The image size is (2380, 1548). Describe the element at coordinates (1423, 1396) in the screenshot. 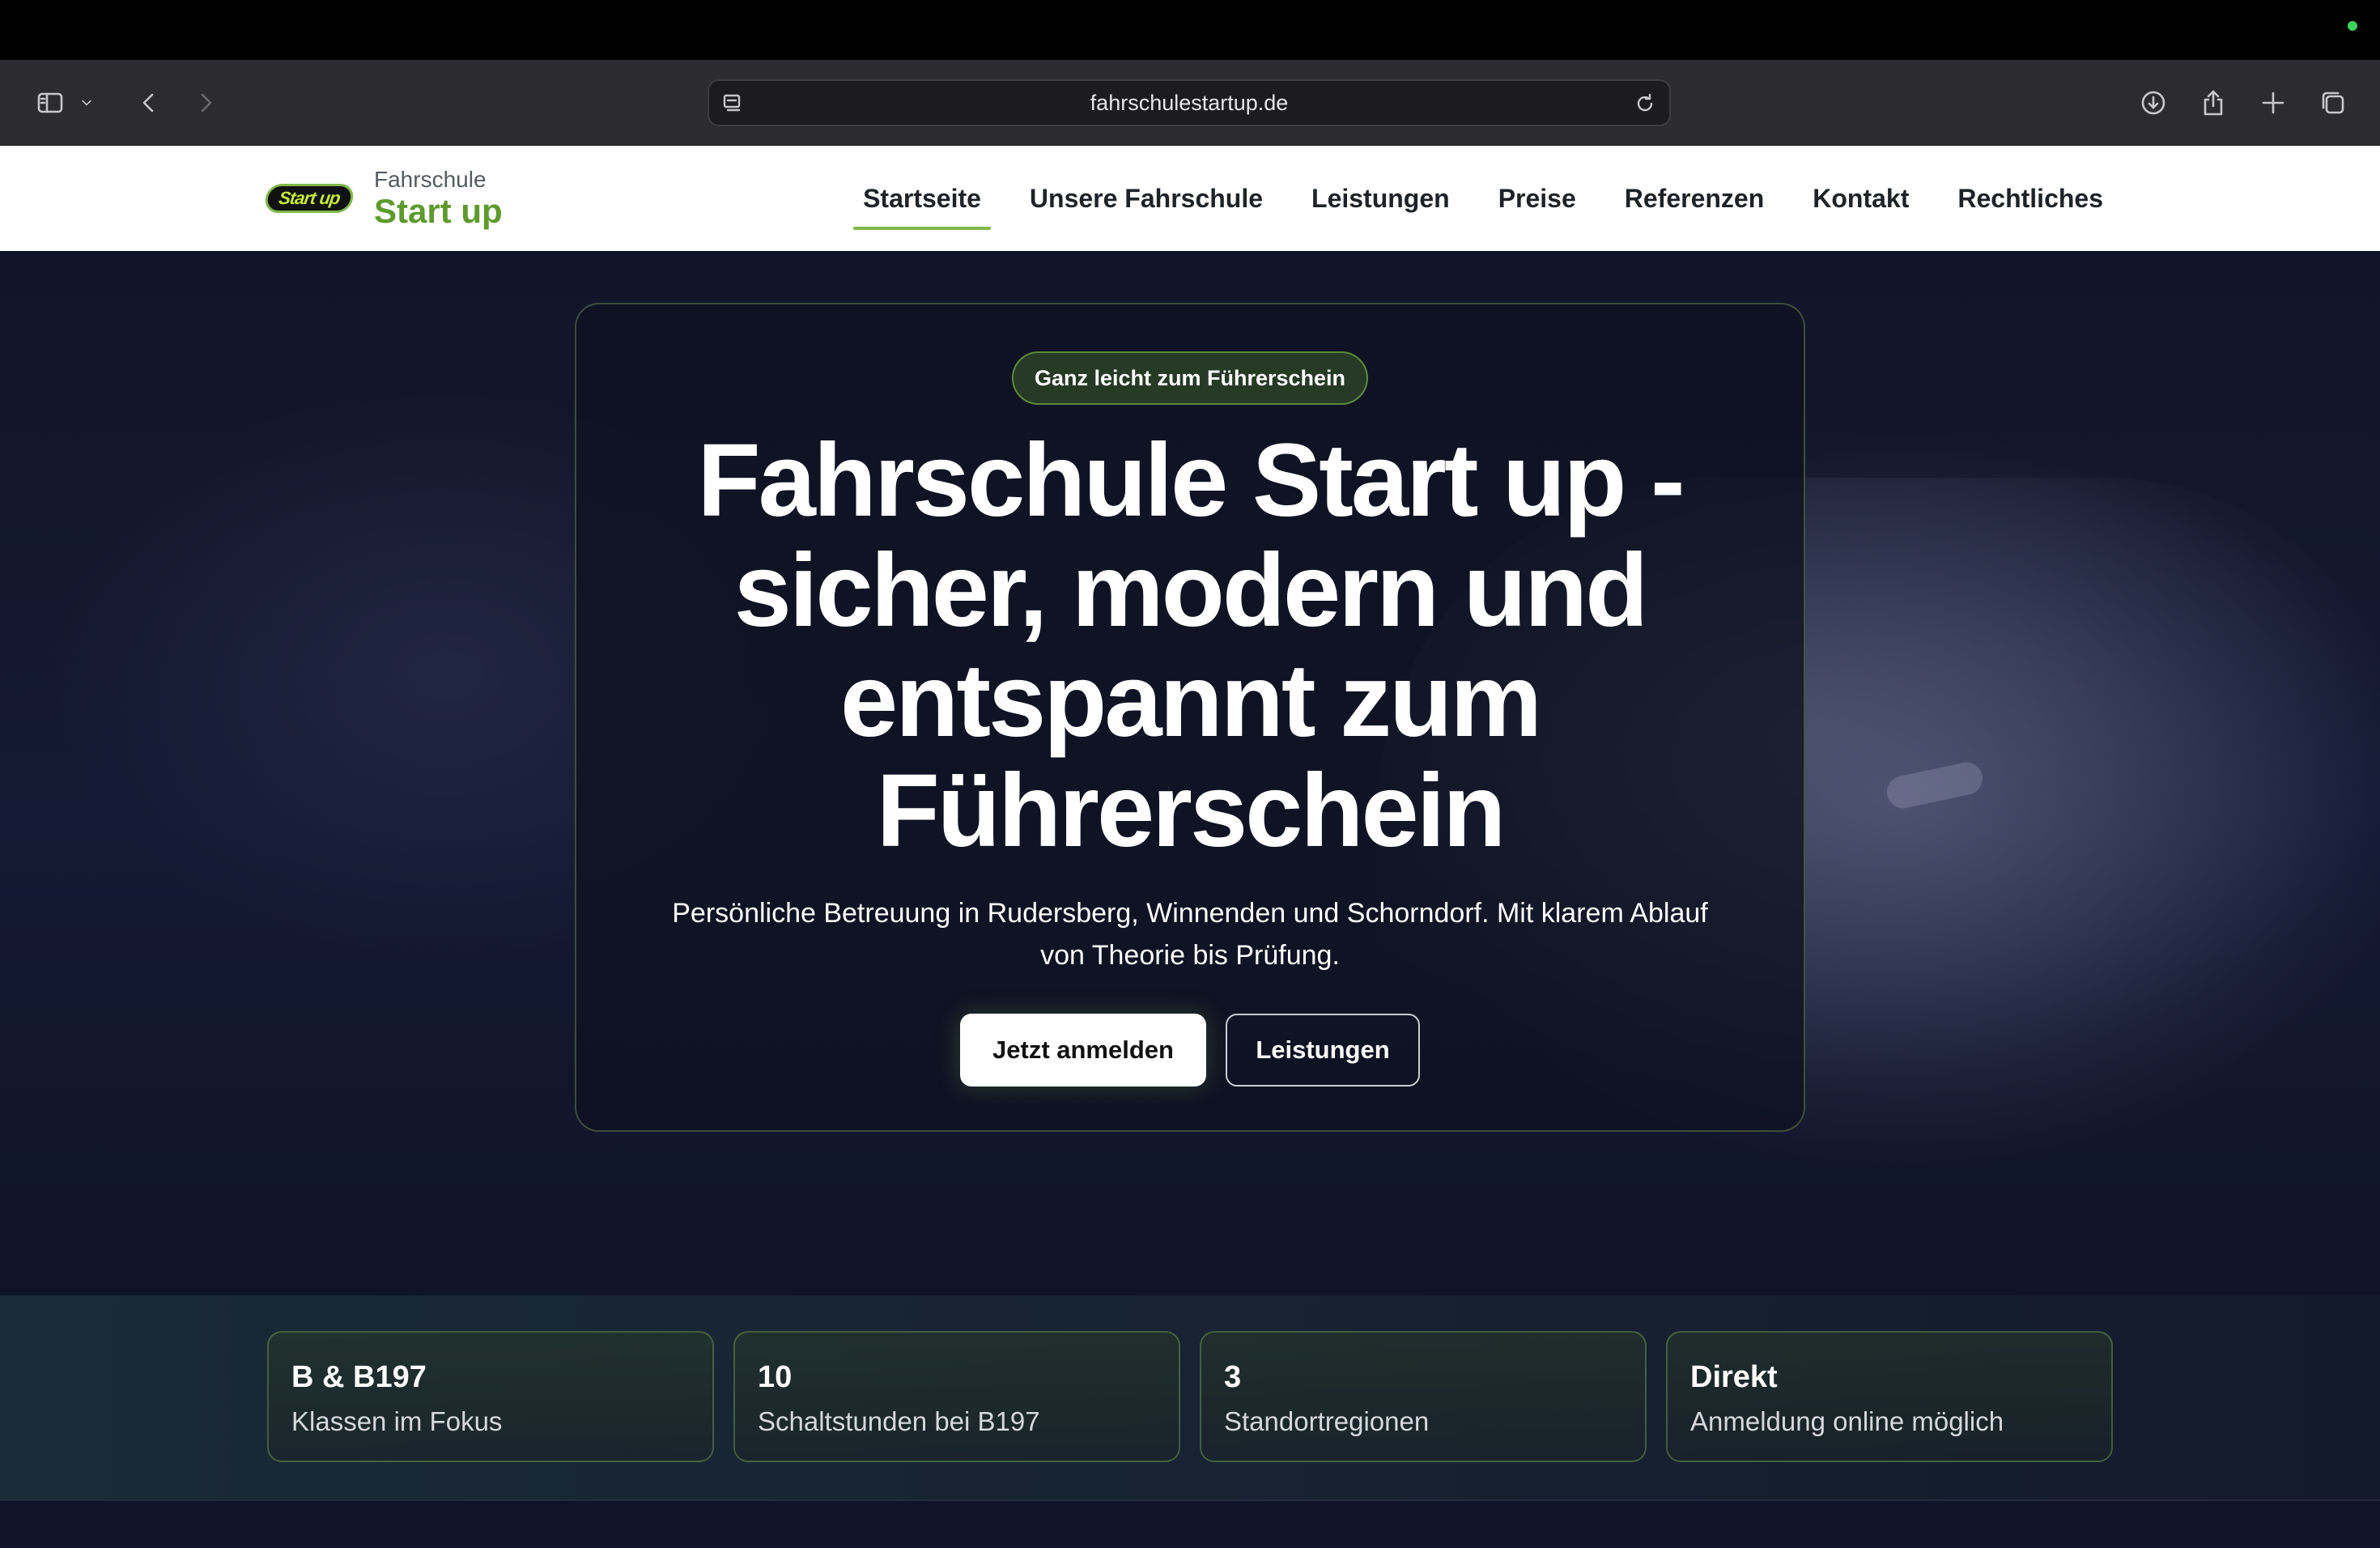

I see `stat-card-regions: 3 Standortregionen` at that location.